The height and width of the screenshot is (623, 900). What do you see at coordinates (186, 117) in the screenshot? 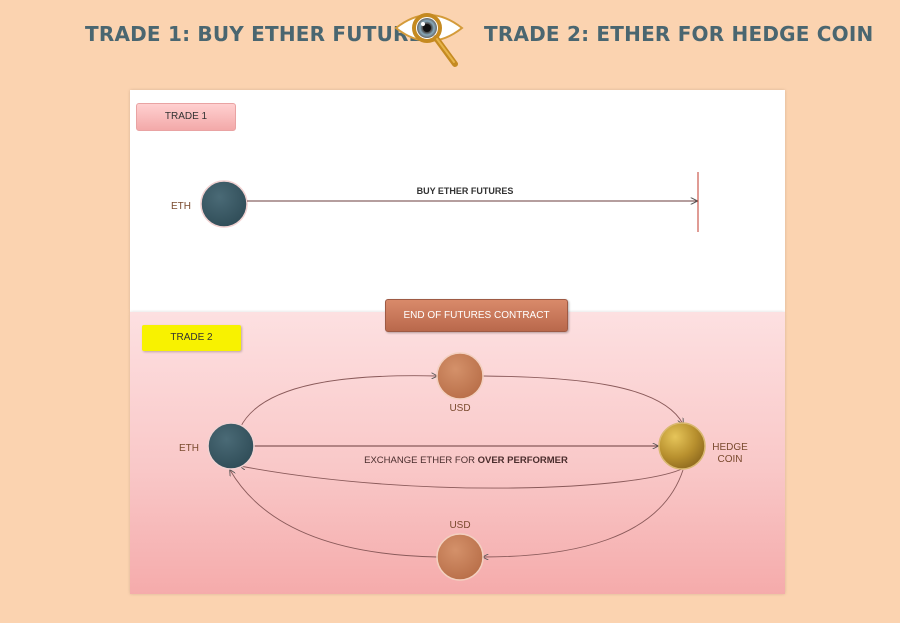
I see `trade1-tag: TRADE 1` at bounding box center [186, 117].